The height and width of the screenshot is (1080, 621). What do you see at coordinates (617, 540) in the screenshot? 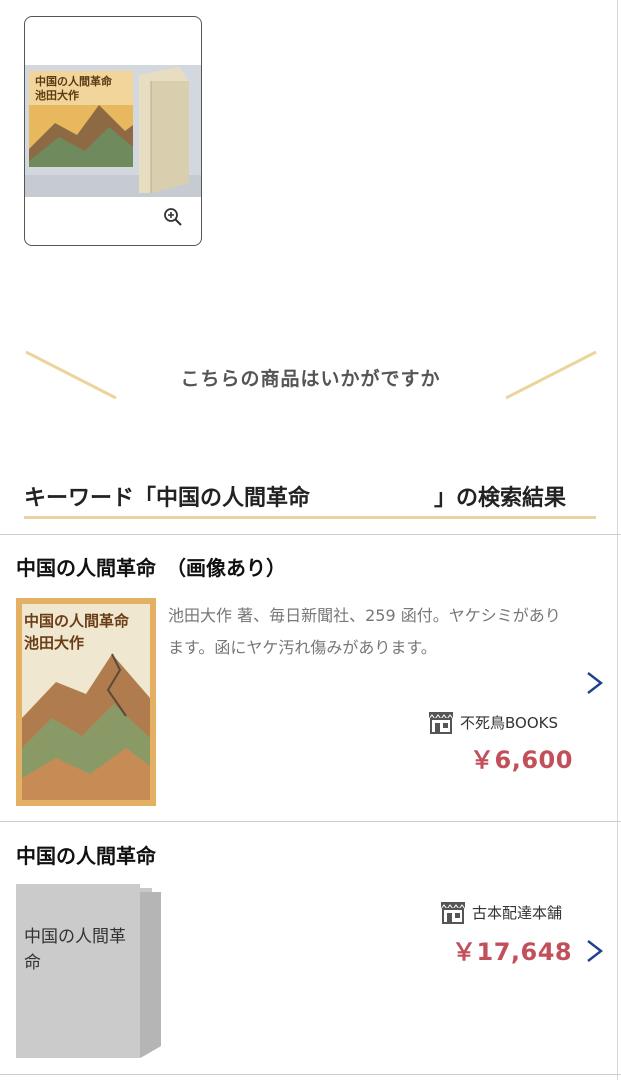
I see `page-edge-rule` at bounding box center [617, 540].